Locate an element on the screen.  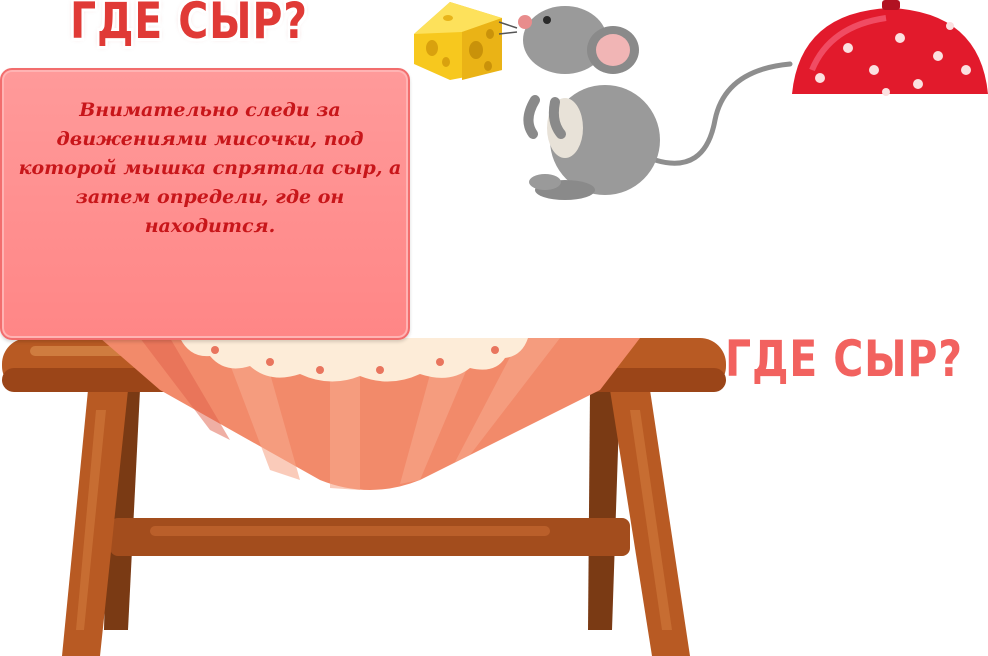
cheese-icon is located at coordinates (457, 41).